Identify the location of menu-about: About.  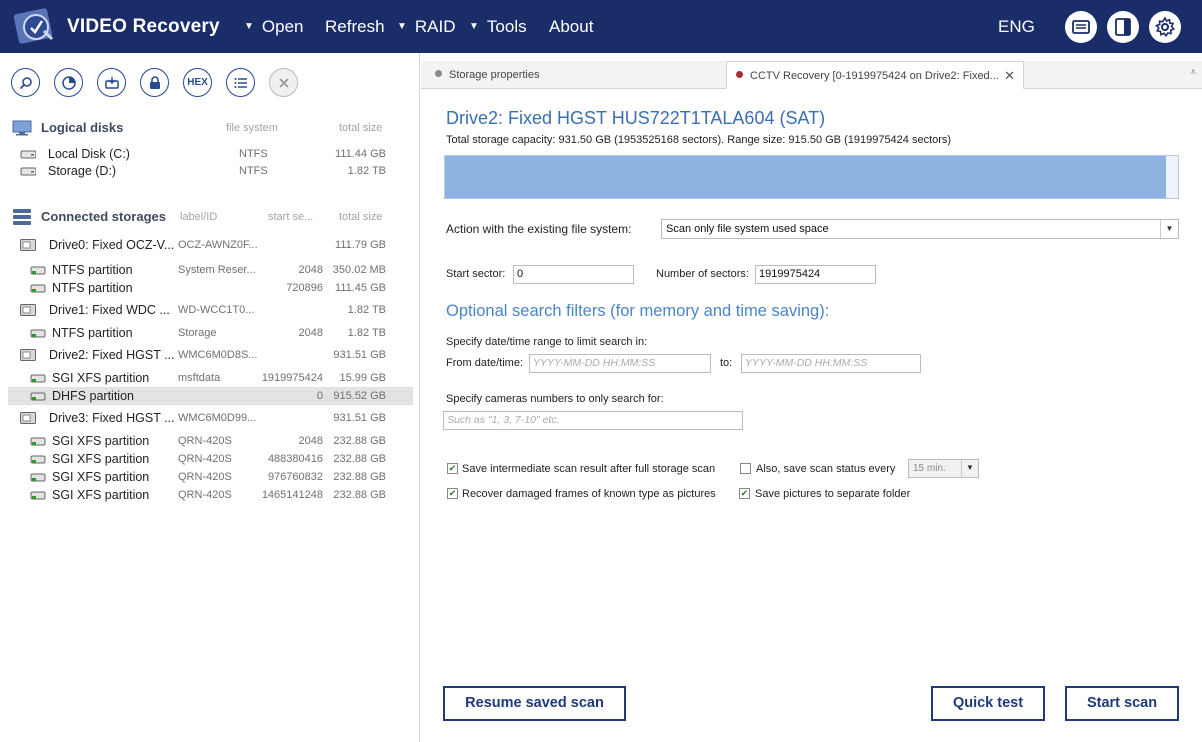
(571, 27).